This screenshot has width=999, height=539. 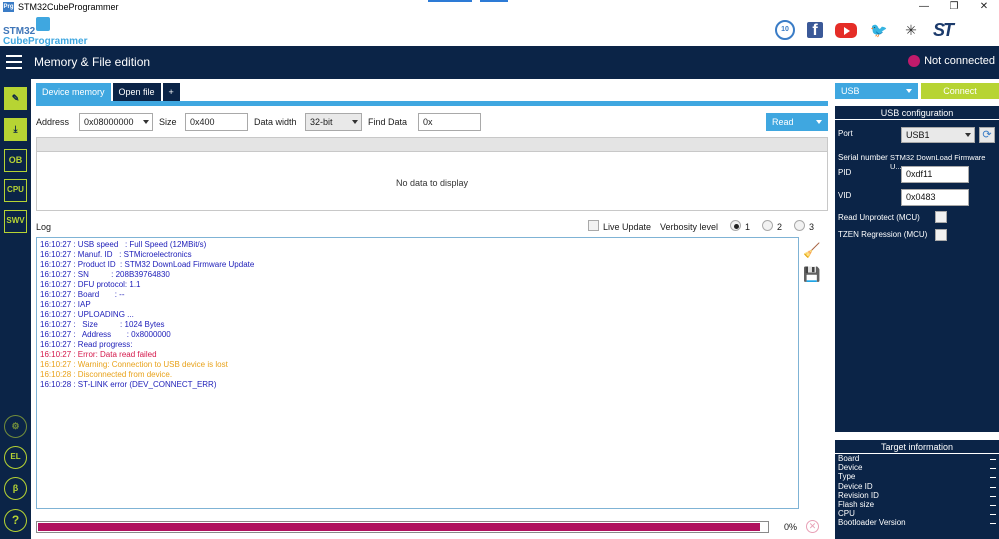 I want to click on tzen-regression-label: TZEN Regression (MCU), so click(x=883, y=234).